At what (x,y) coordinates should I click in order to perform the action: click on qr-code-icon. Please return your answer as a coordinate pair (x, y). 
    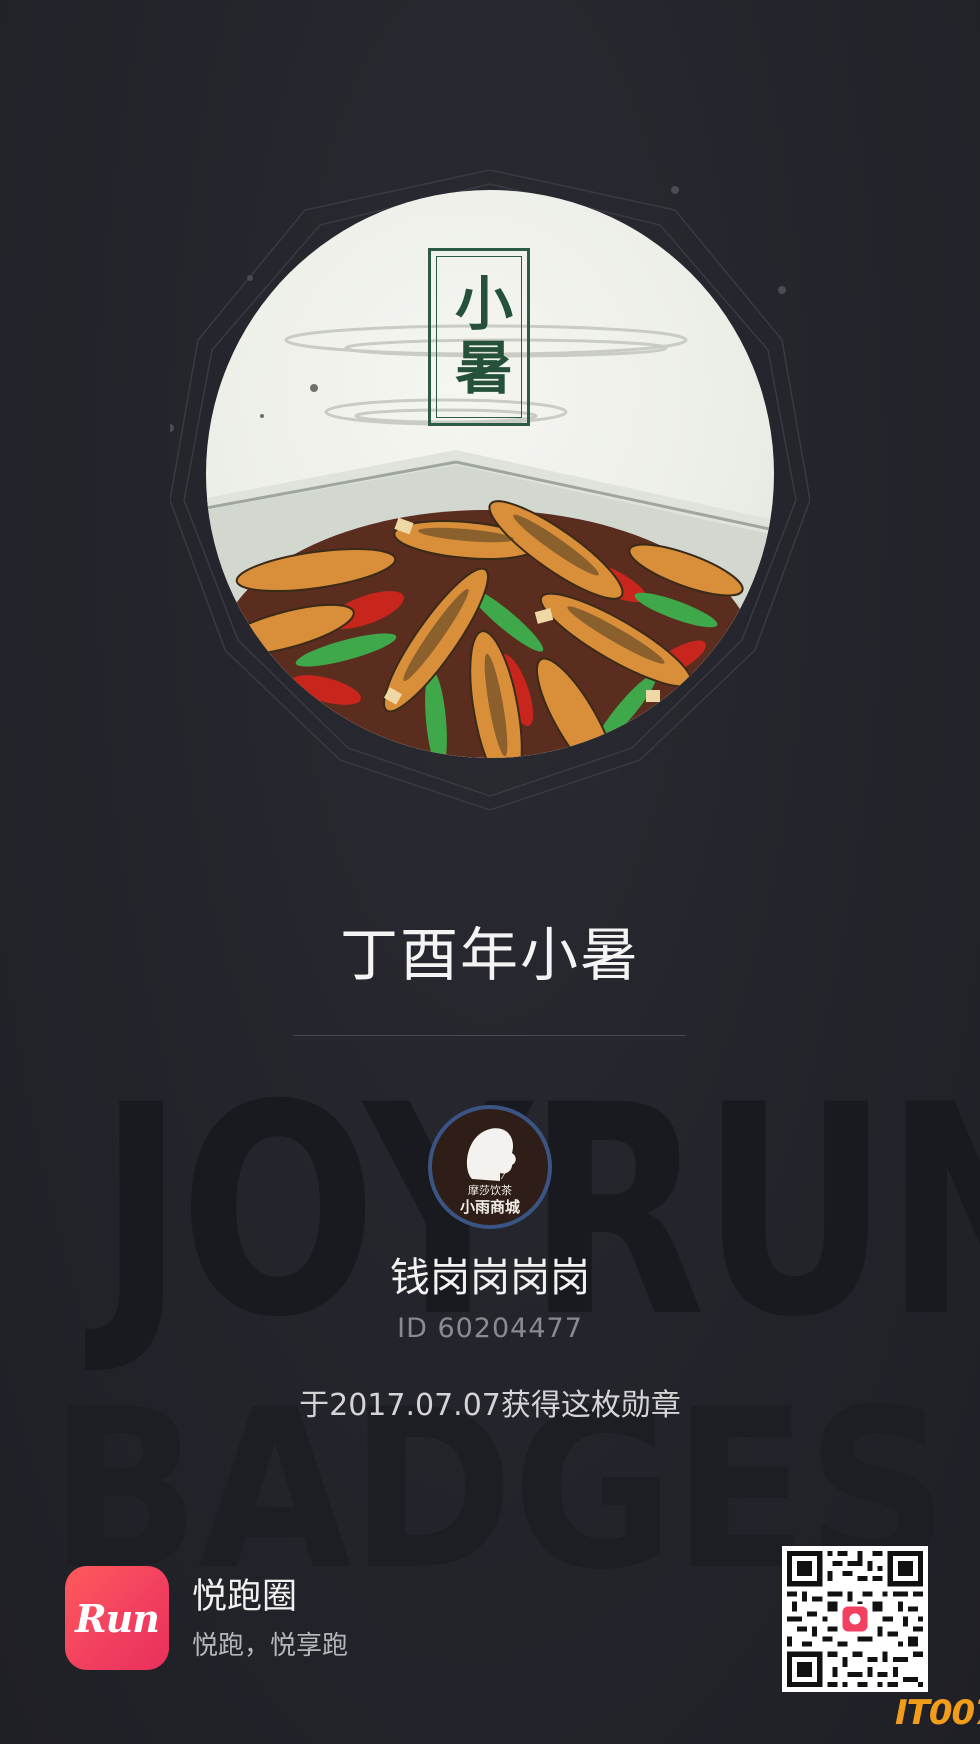
    Looking at the image, I should click on (855, 1619).